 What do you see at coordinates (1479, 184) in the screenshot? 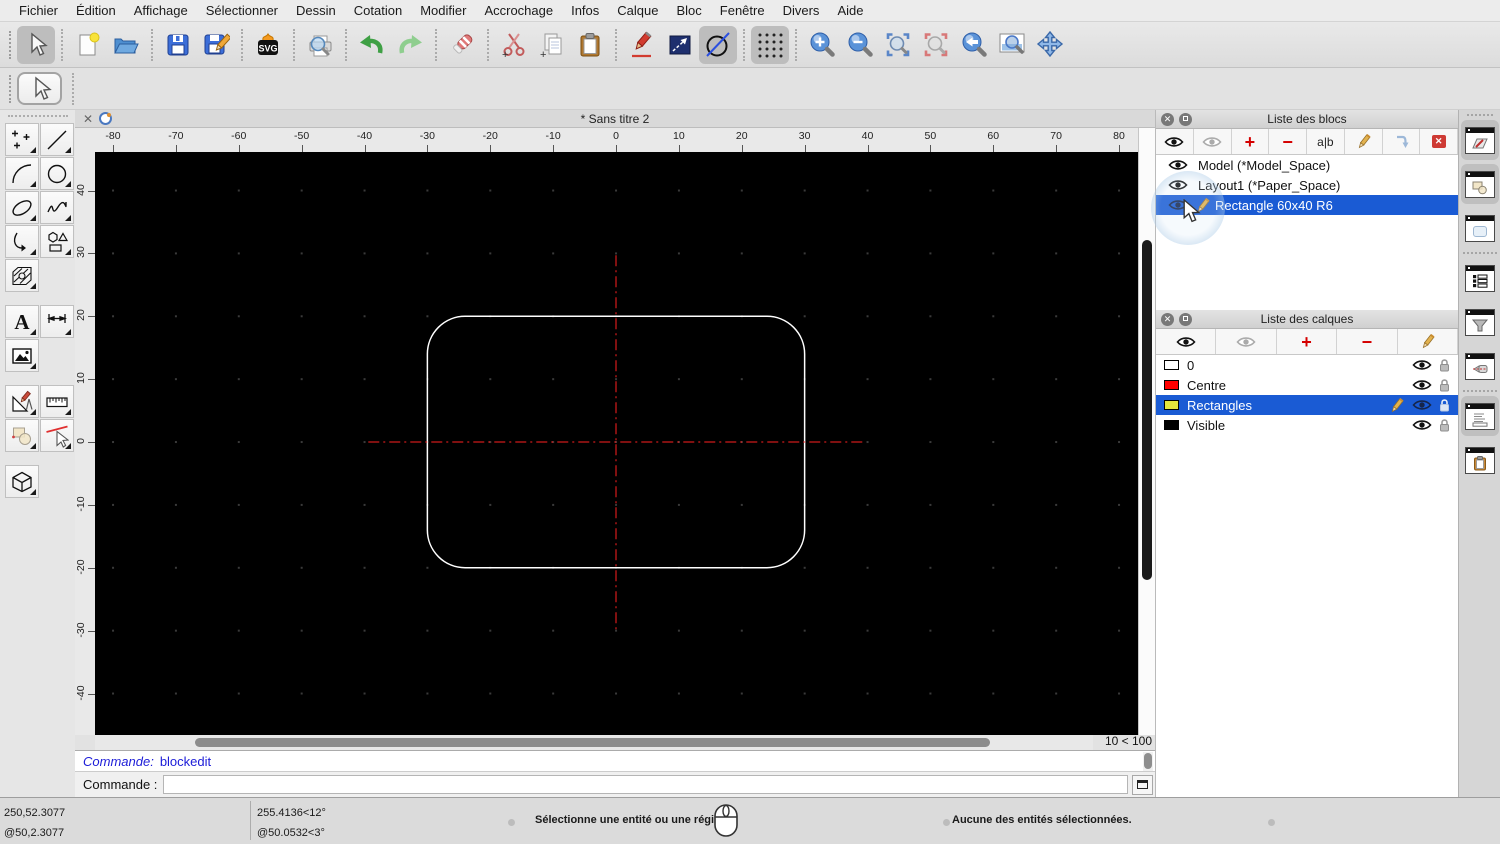
I see `window-block-list-toggle` at bounding box center [1479, 184].